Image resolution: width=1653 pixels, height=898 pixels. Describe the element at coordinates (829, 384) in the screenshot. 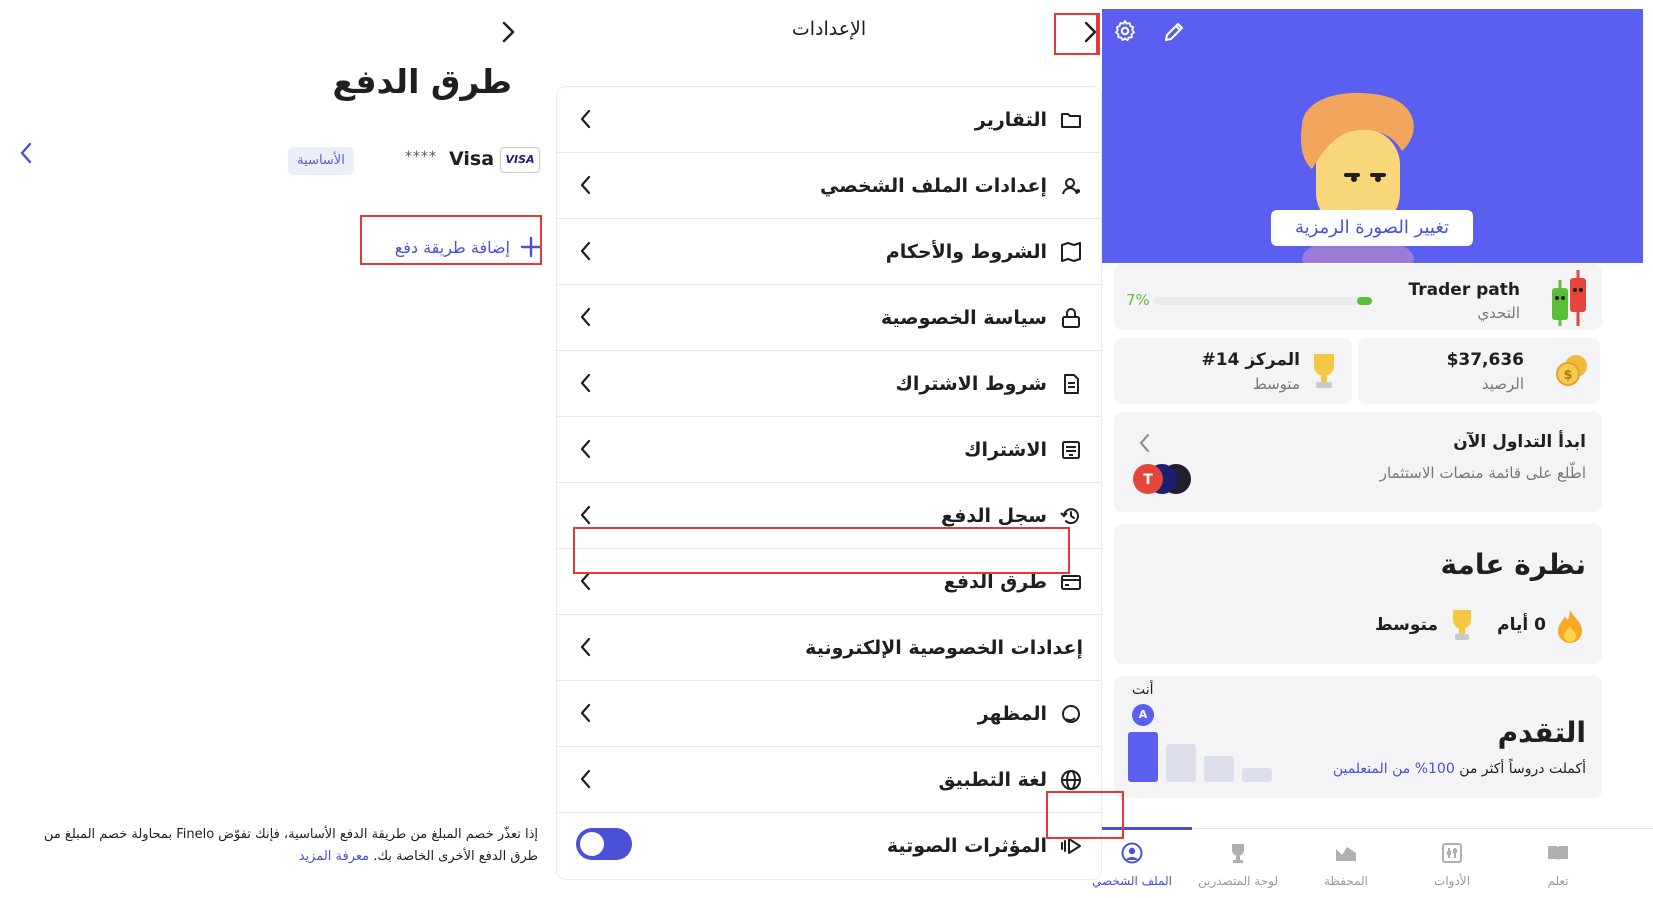

I see `settings-item-subscription-terms: شروط الاشتراك` at that location.